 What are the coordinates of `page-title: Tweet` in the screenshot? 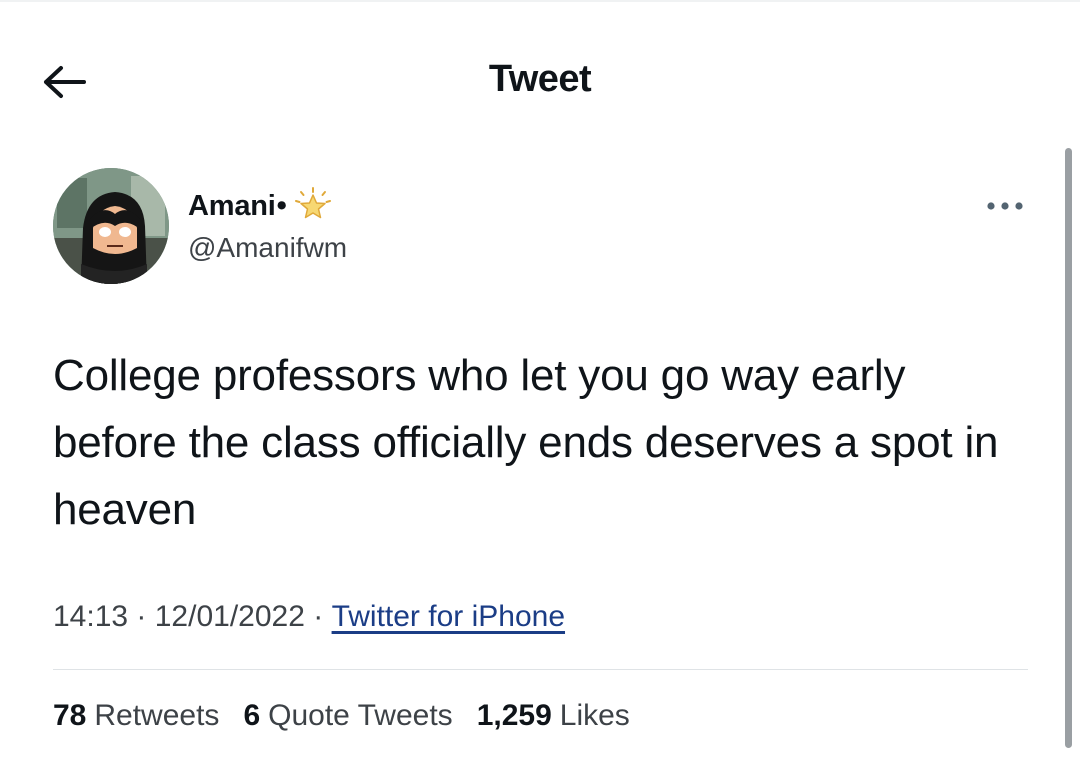 It's located at (540, 79).